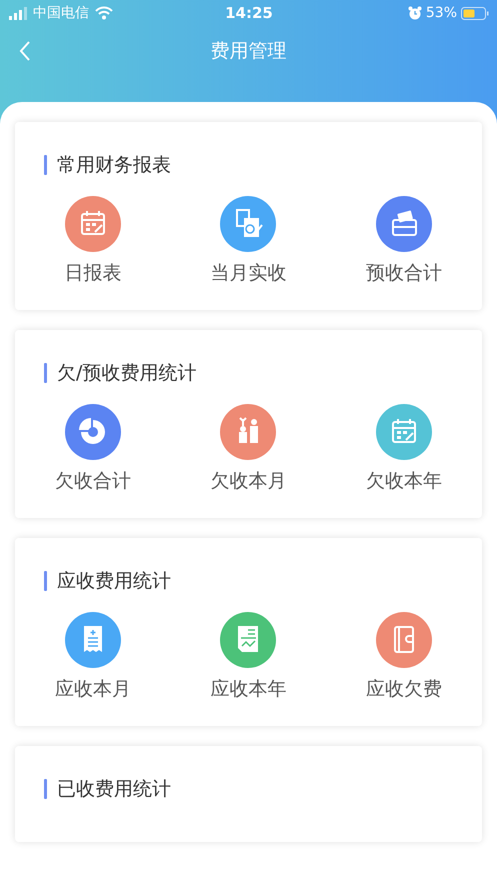  I want to click on section-title: 应收费用统计, so click(114, 581).